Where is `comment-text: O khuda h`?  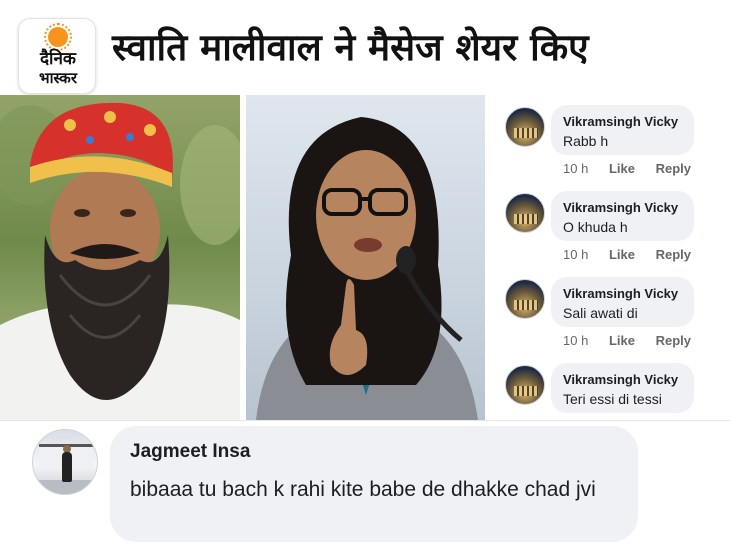 comment-text: O khuda h is located at coordinates (595, 227).